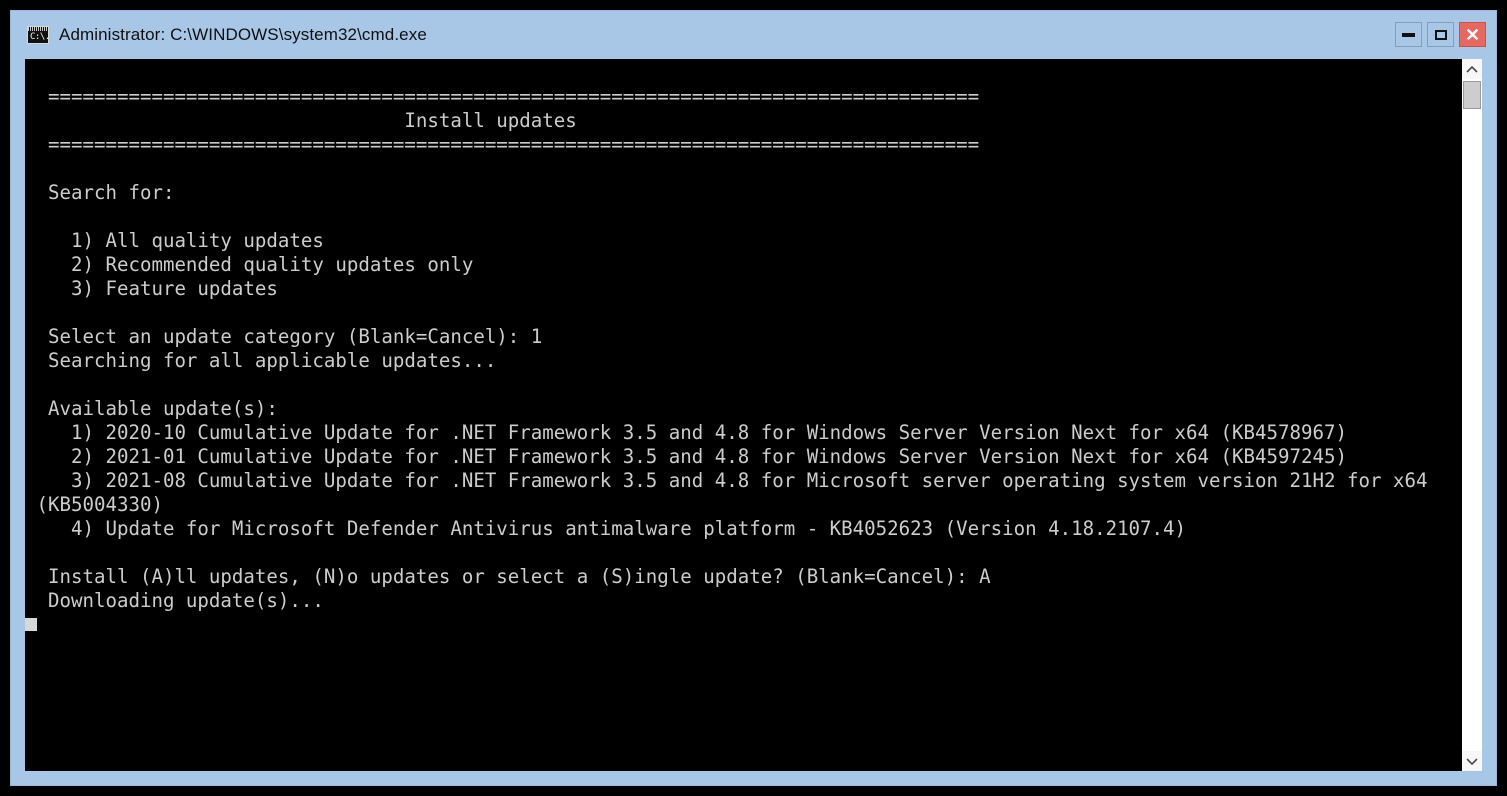  I want to click on cmd-console-icon: C:\., so click(38, 35).